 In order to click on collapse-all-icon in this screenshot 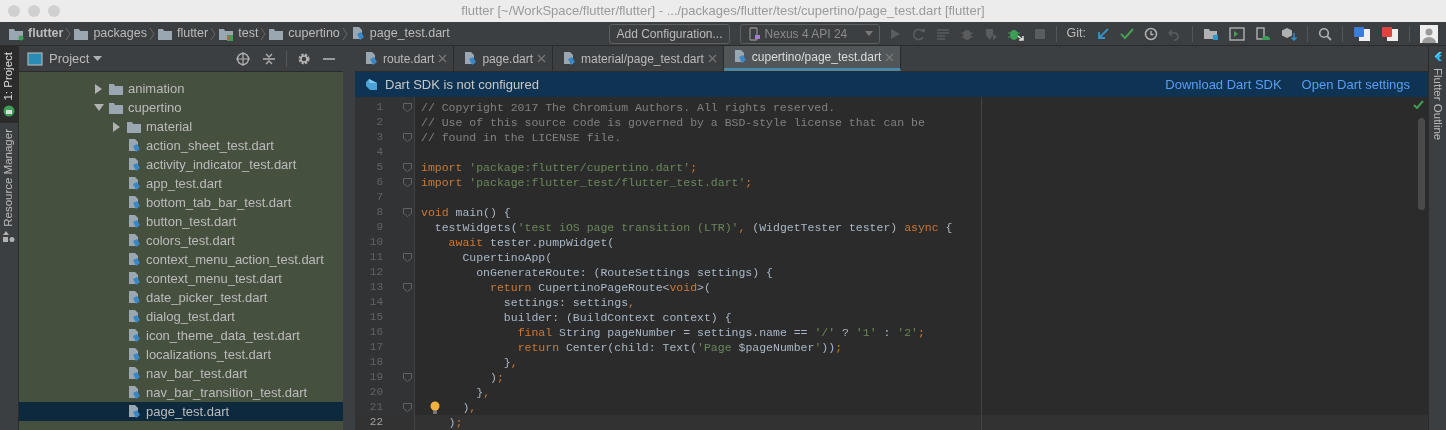, I will do `click(269, 58)`.